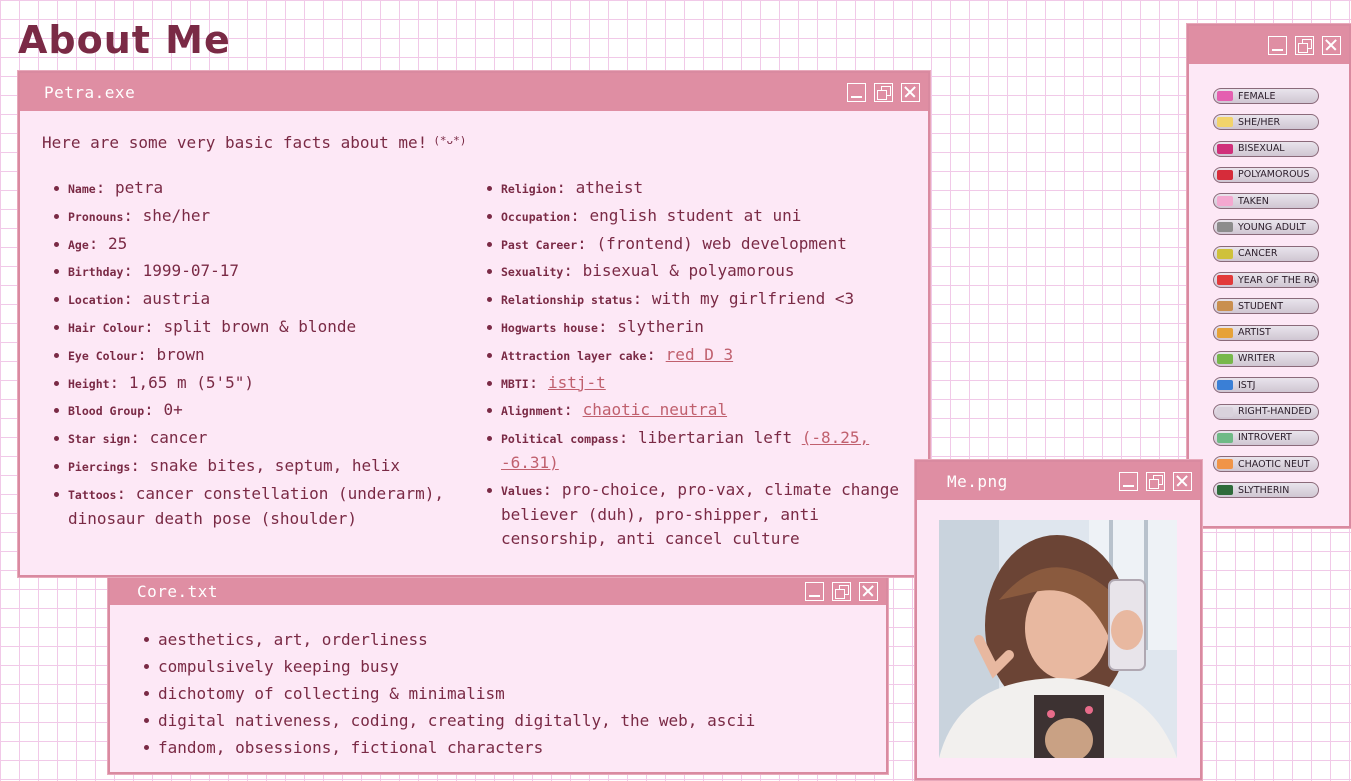 The image size is (1351, 781). Describe the element at coordinates (1058, 639) in the screenshot. I see `selfie-illustration` at that location.